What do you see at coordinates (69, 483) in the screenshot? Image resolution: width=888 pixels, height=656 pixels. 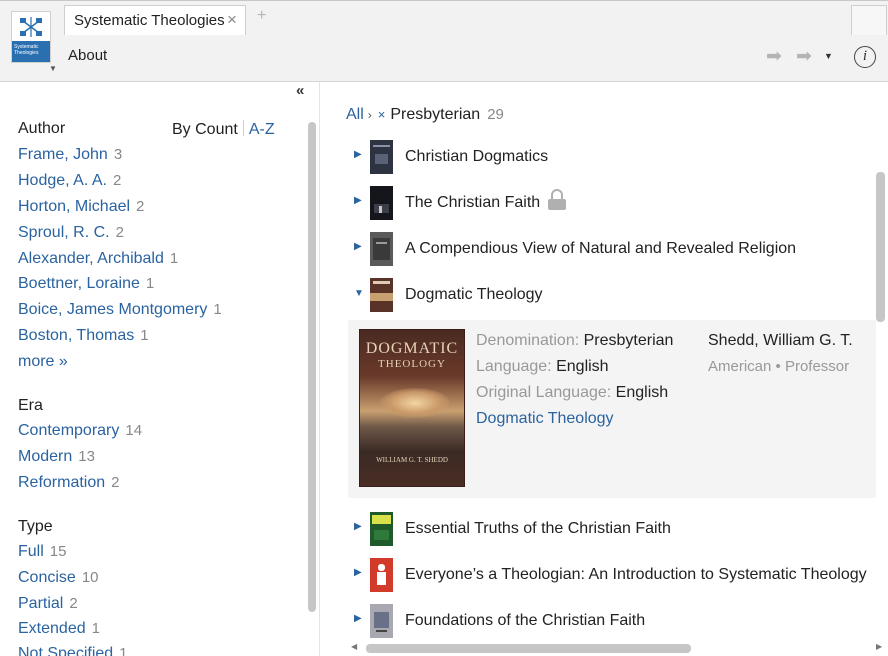 I see `facet-item: Reformation 2` at bounding box center [69, 483].